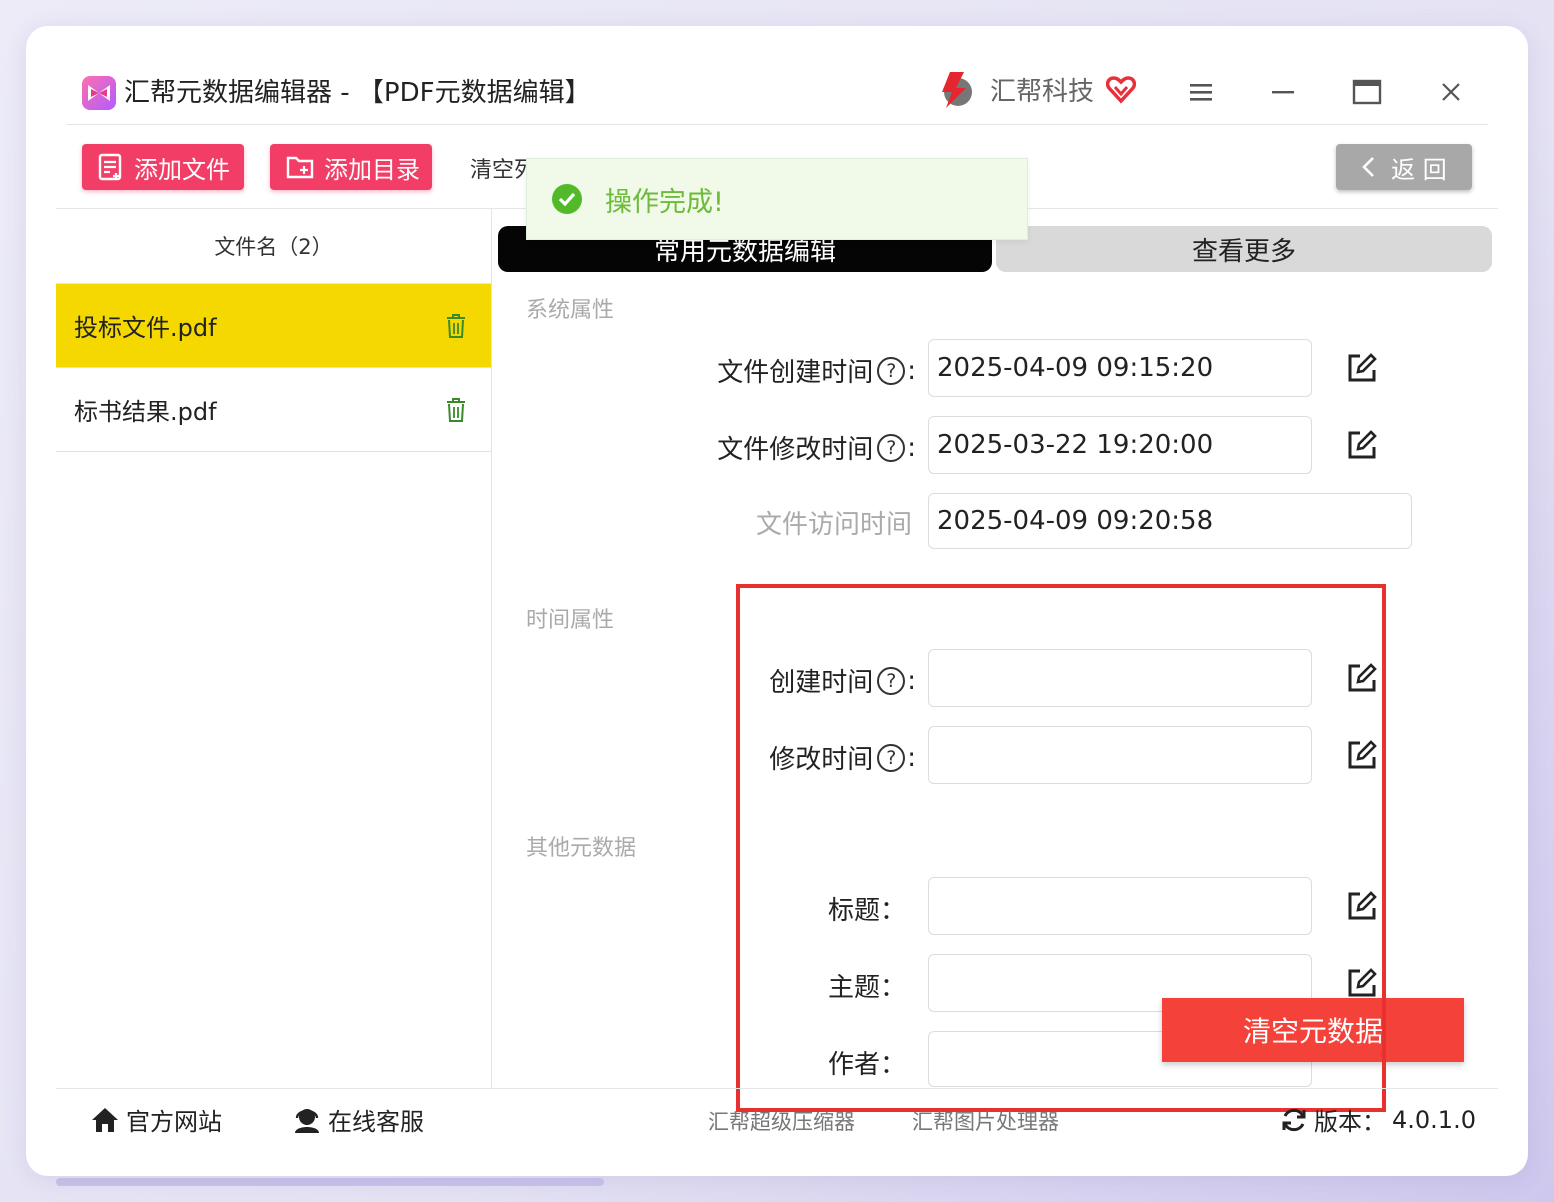 Image resolution: width=1554 pixels, height=1202 pixels. Describe the element at coordinates (376, 1122) in the screenshot. I see `online-support-label: 在线客服` at that location.